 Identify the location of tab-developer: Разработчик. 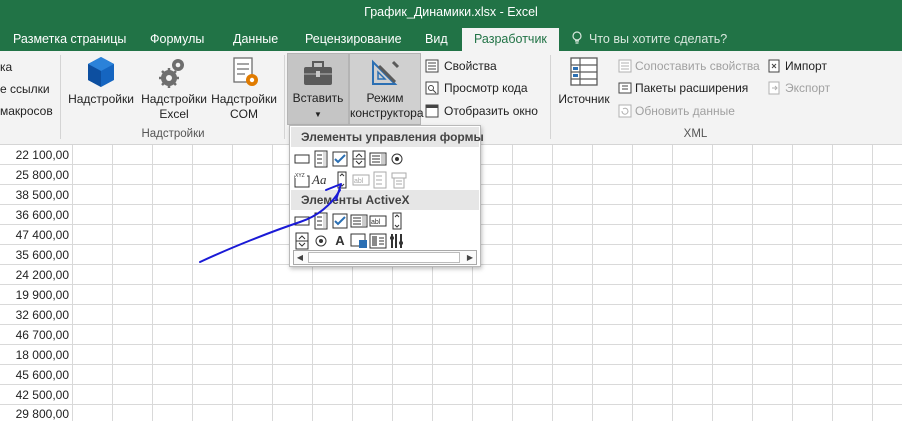
(510, 39).